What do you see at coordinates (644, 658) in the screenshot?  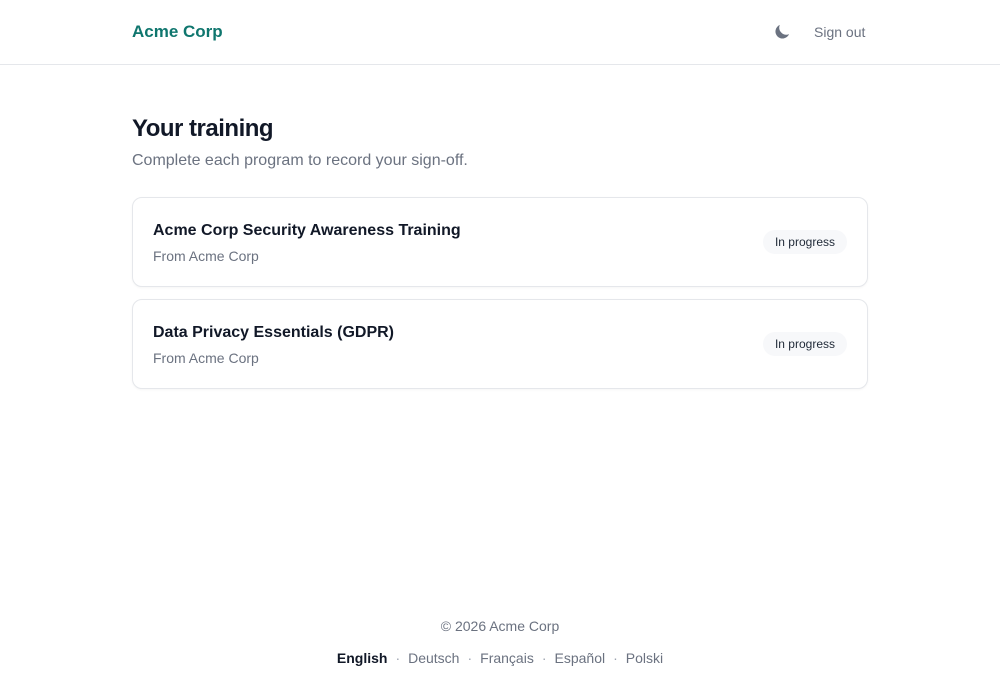 I see `language-link-polski: Polski` at bounding box center [644, 658].